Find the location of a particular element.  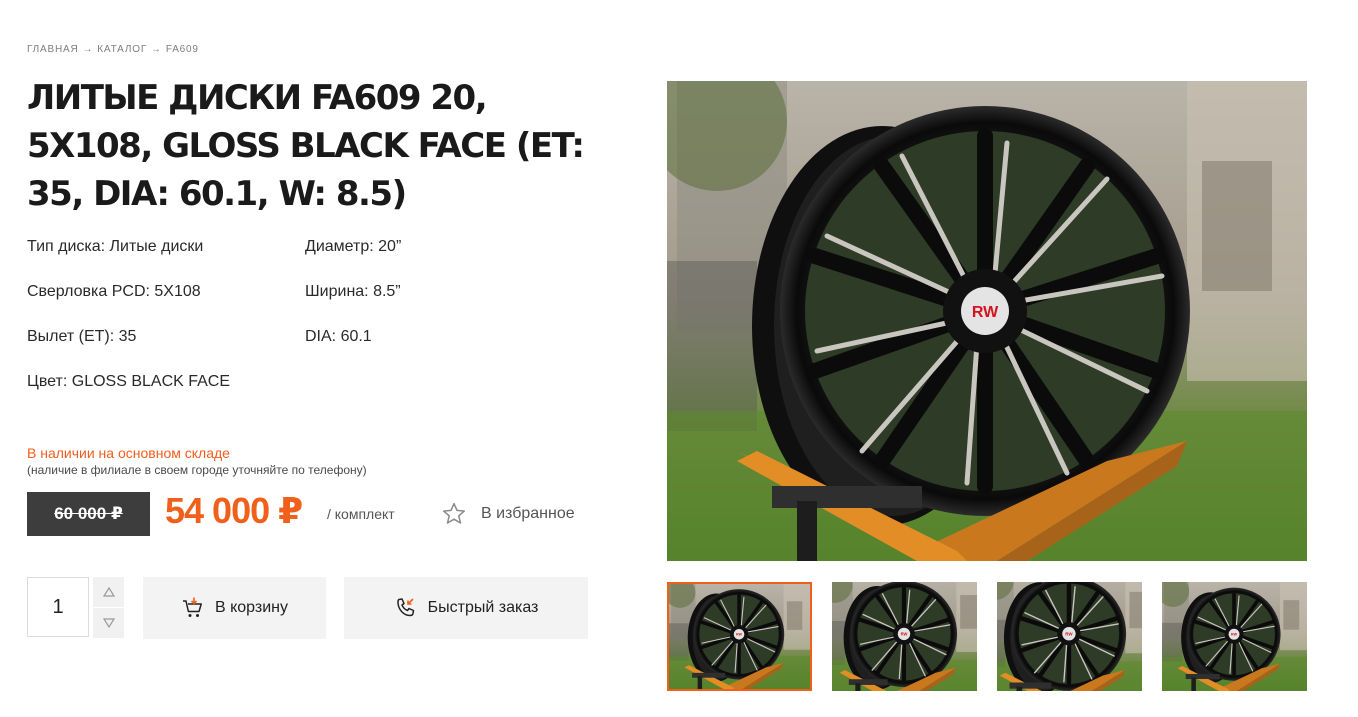

quick-order-button: Быстрый заказ is located at coordinates (466, 608).